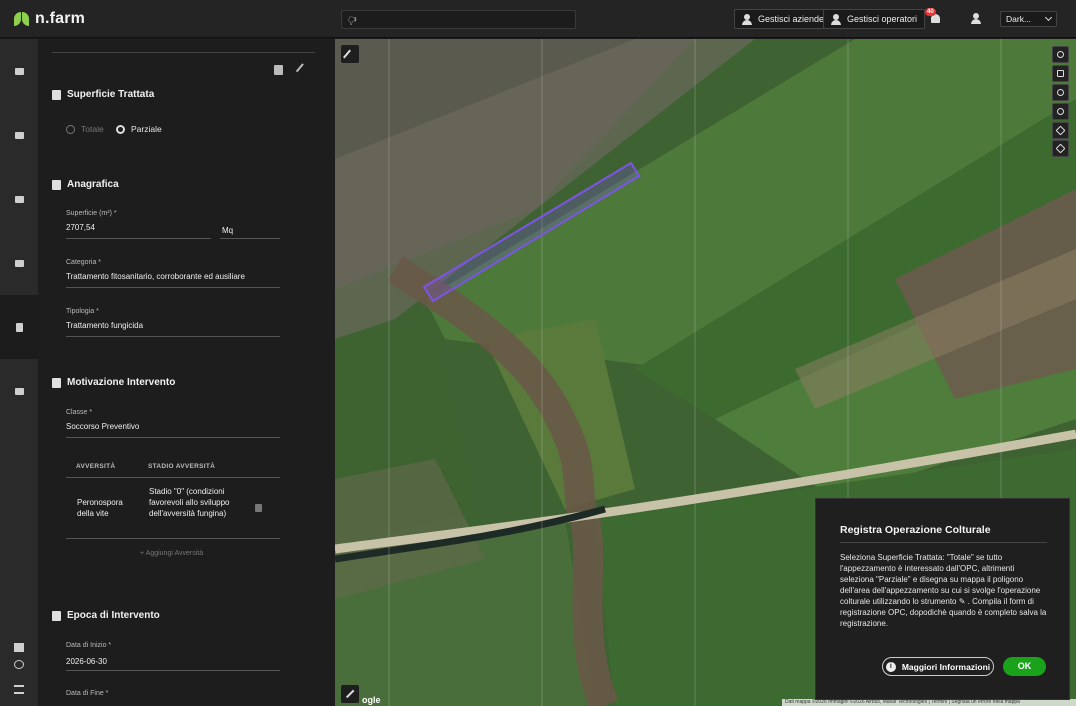 The width and height of the screenshot is (1076, 706). I want to click on rail-item-register, so click(19, 327).